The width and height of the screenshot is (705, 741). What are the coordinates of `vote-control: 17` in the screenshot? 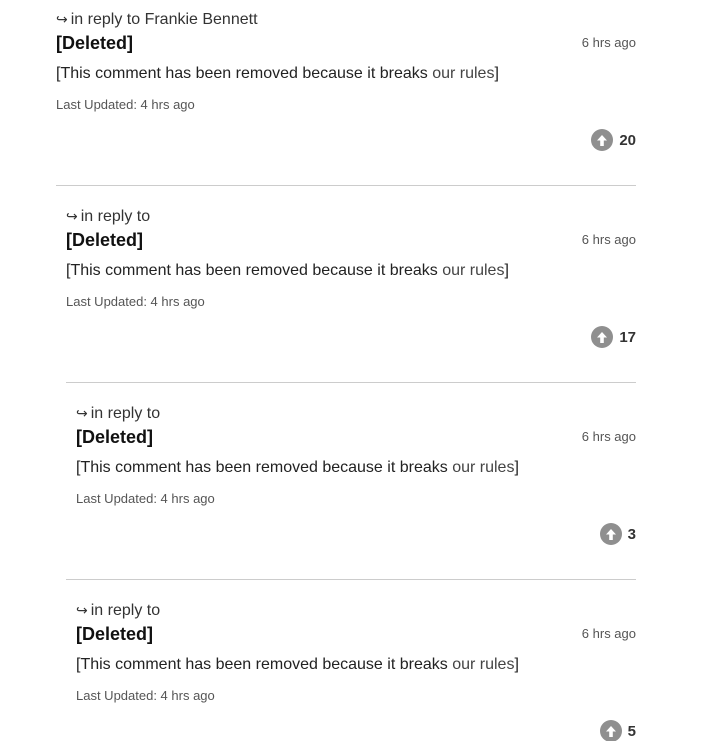 It's located at (613, 337).